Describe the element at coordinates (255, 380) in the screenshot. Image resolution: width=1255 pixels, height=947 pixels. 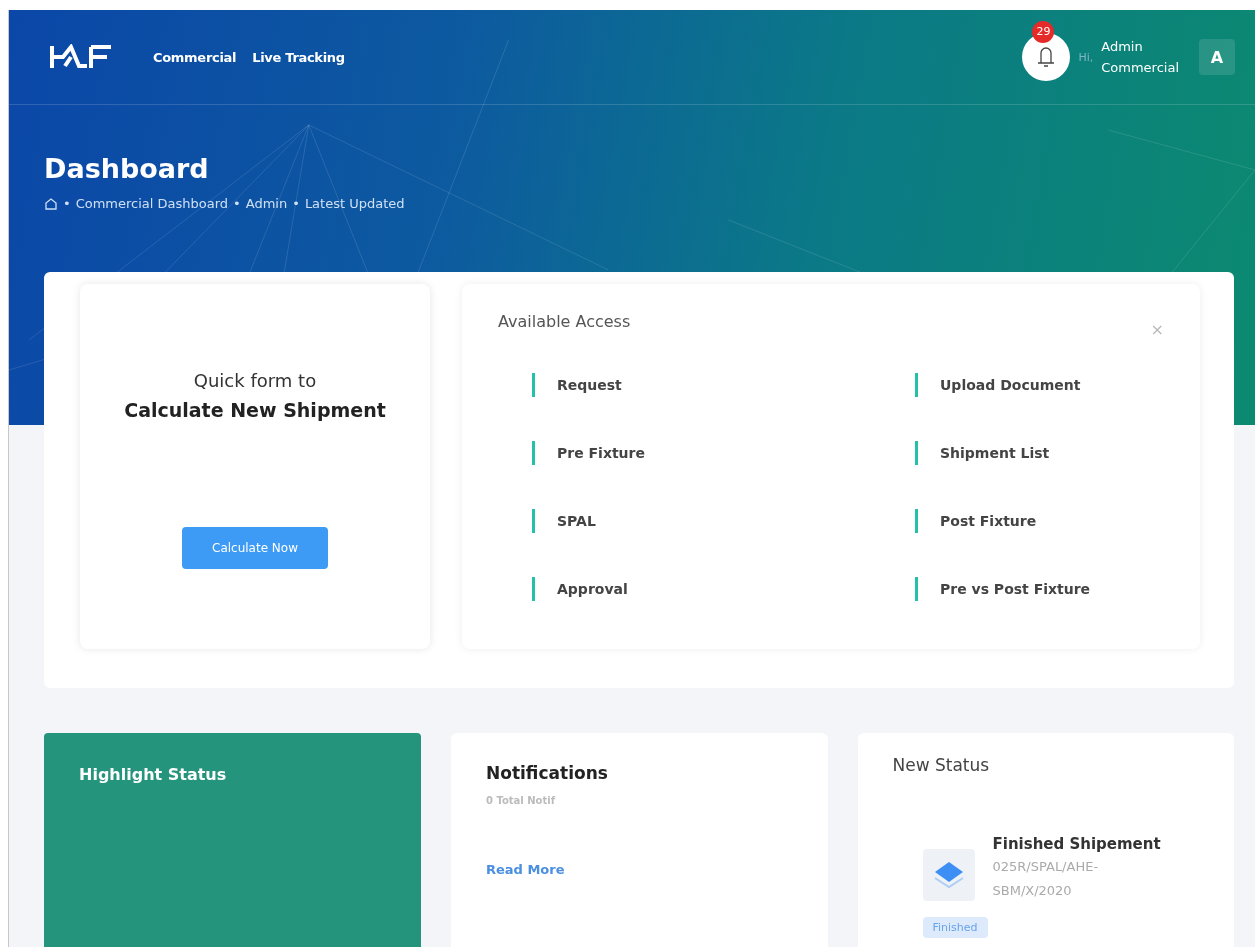
I see `quick-form-subtitle: Quick form to` at that location.